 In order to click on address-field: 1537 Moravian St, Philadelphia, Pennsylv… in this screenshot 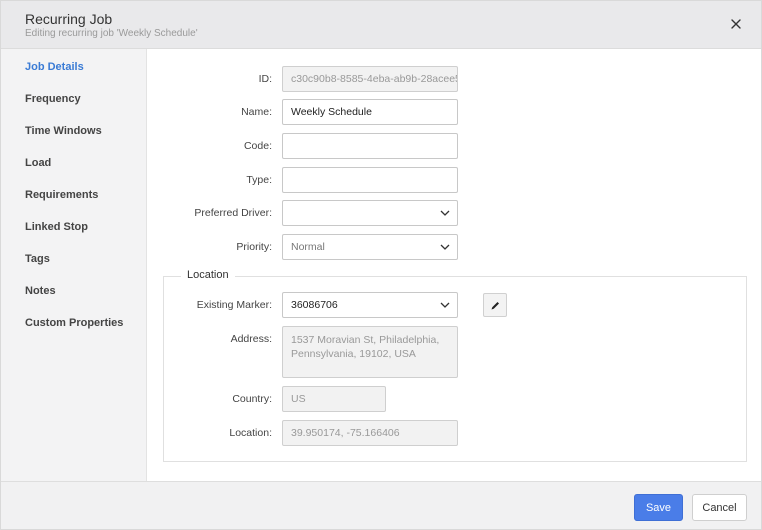, I will do `click(370, 352)`.